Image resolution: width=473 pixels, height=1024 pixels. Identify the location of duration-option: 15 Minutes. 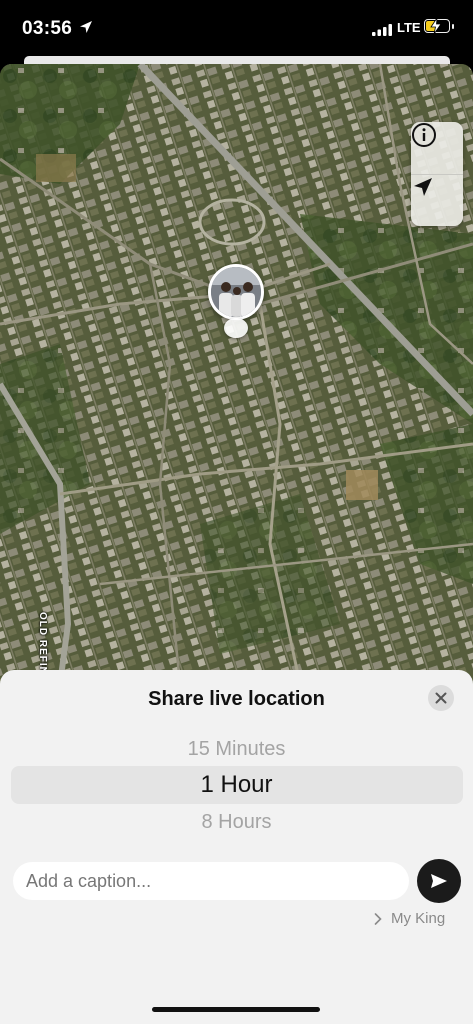
(236, 749).